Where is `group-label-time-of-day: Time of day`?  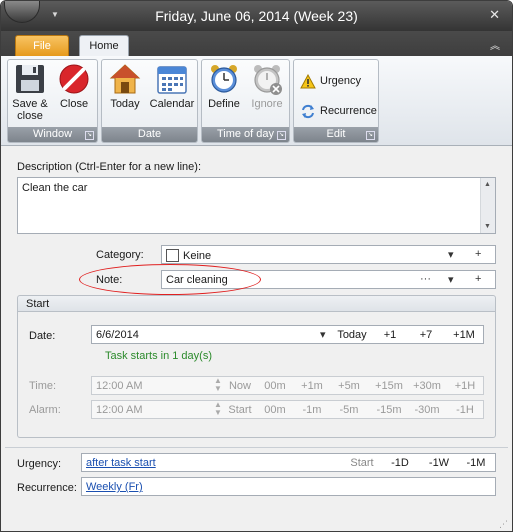
group-label-time-of-day: Time of day is located at coordinates (245, 134).